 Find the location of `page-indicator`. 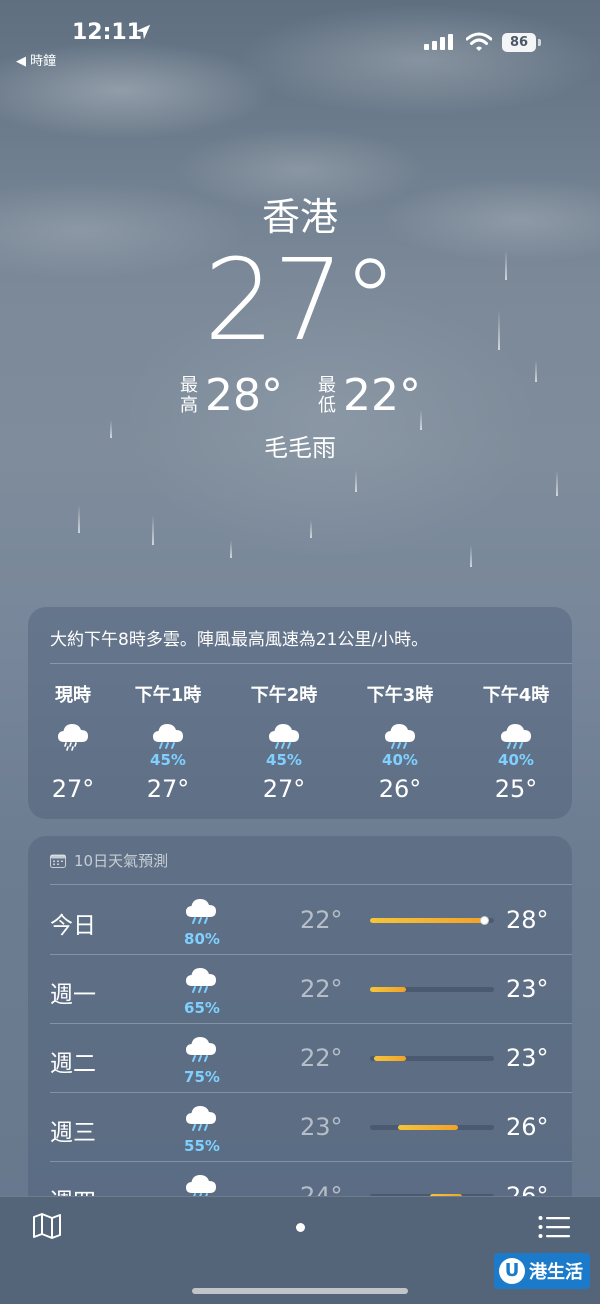

page-indicator is located at coordinates (300, 1227).